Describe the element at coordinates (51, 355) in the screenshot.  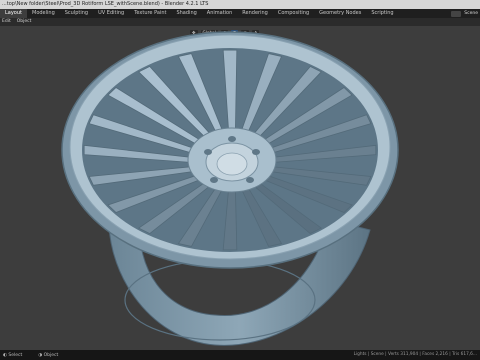
I see `status-object-label: Object` at that location.